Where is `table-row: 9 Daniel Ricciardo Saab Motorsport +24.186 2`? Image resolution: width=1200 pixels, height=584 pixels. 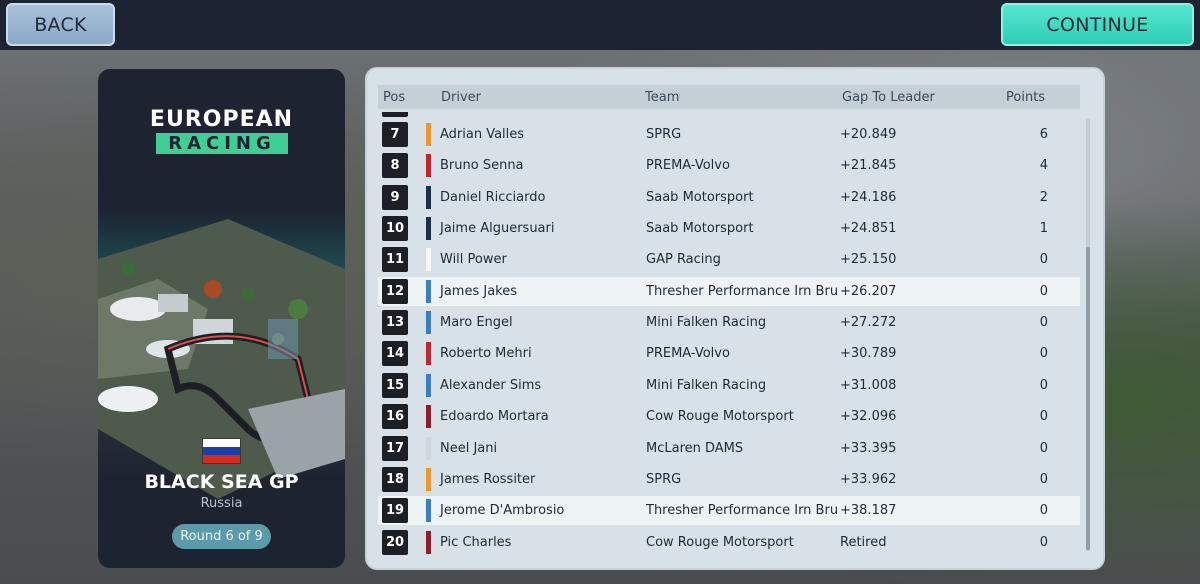
table-row: 9 Daniel Ricciardo Saab Motorsport +24.186 2 is located at coordinates (729, 197).